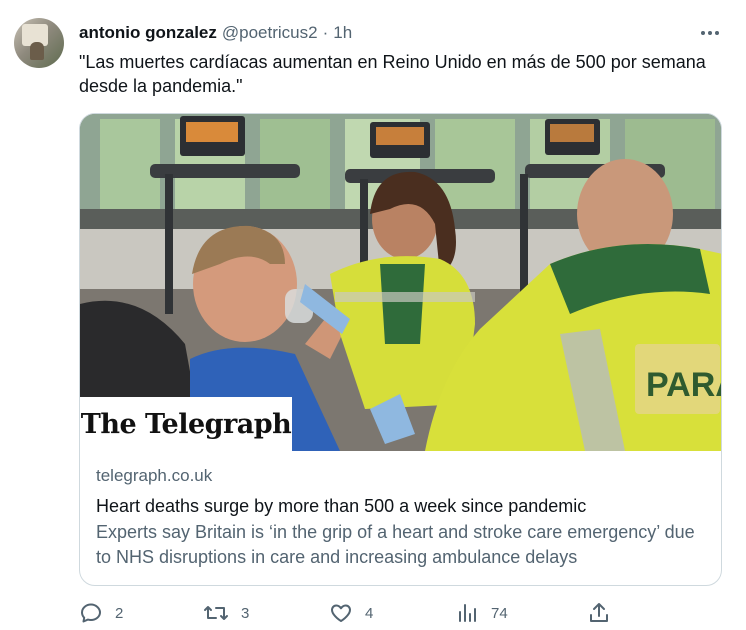  Describe the element at coordinates (37, 51) in the screenshot. I see `avatar-photo-figure` at that location.